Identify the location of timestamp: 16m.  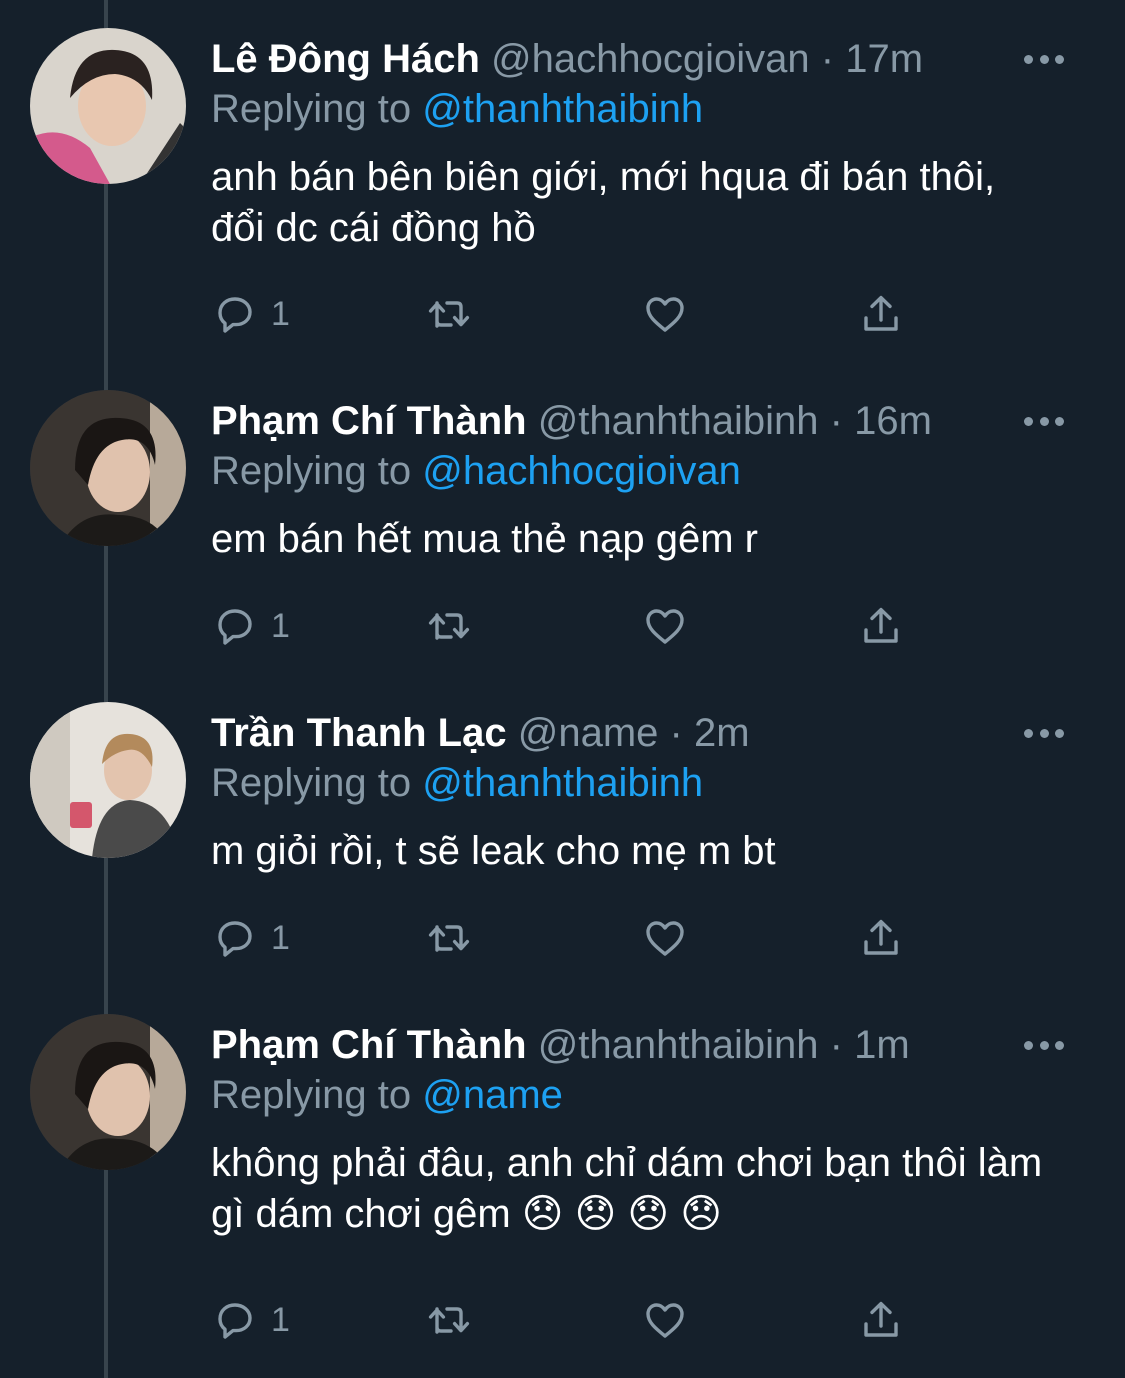
(893, 421).